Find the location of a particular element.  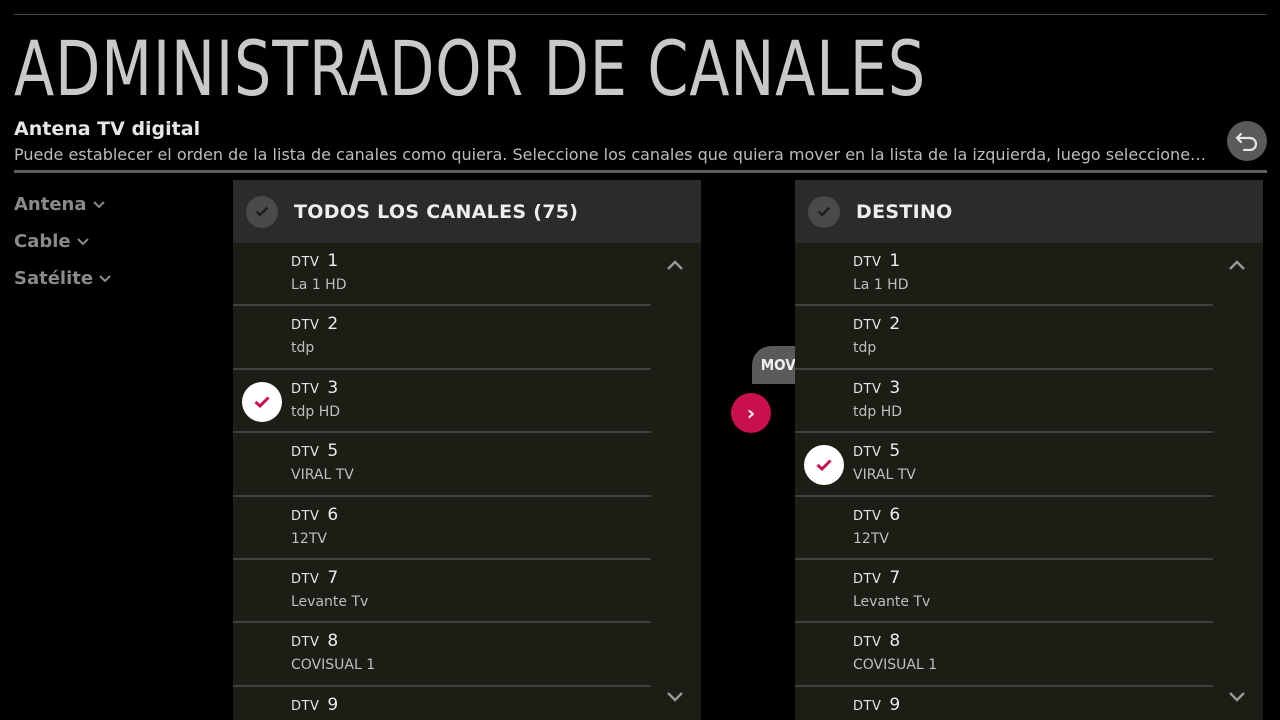

channel-name: 12TV is located at coordinates (309, 538).